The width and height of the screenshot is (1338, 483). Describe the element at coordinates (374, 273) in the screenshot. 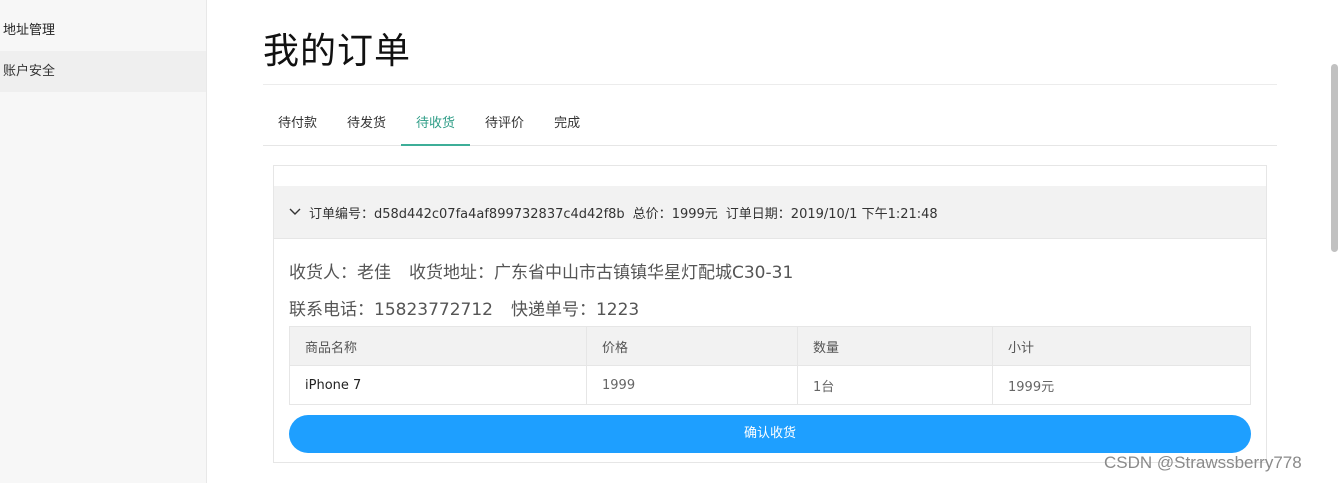

I see `receiver-value: 老佳` at that location.